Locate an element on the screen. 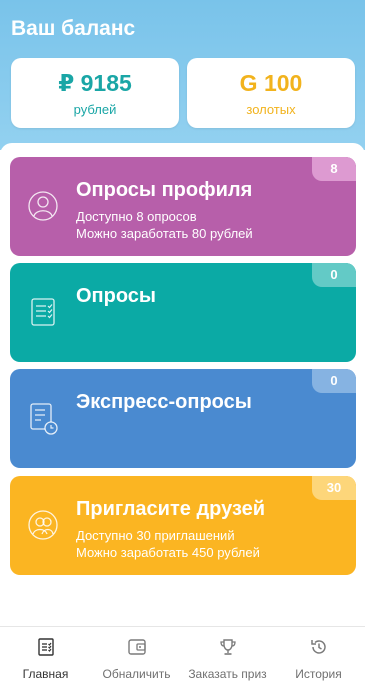  tile-badge: 30 is located at coordinates (334, 488).